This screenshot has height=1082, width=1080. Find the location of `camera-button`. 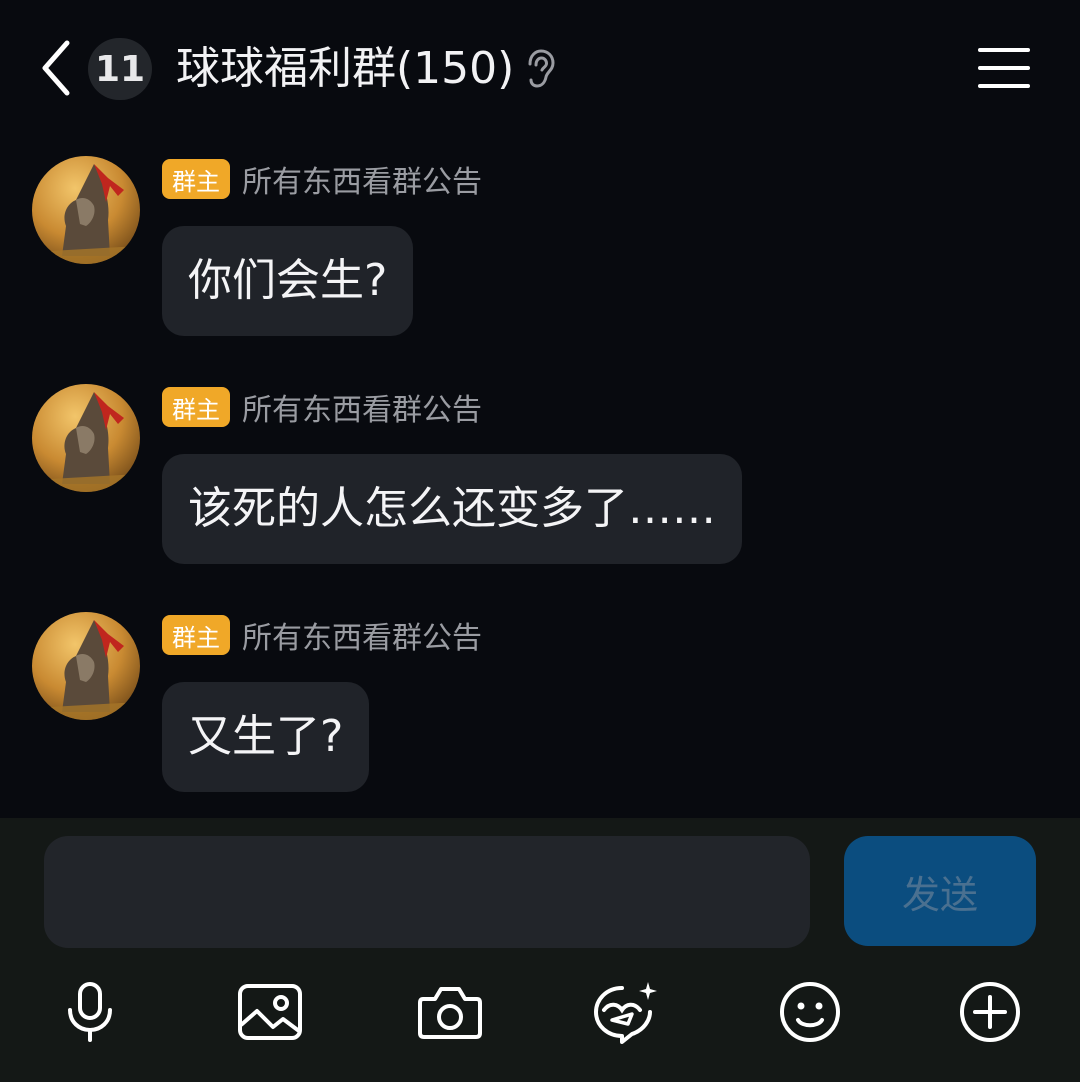

camera-button is located at coordinates (450, 1012).